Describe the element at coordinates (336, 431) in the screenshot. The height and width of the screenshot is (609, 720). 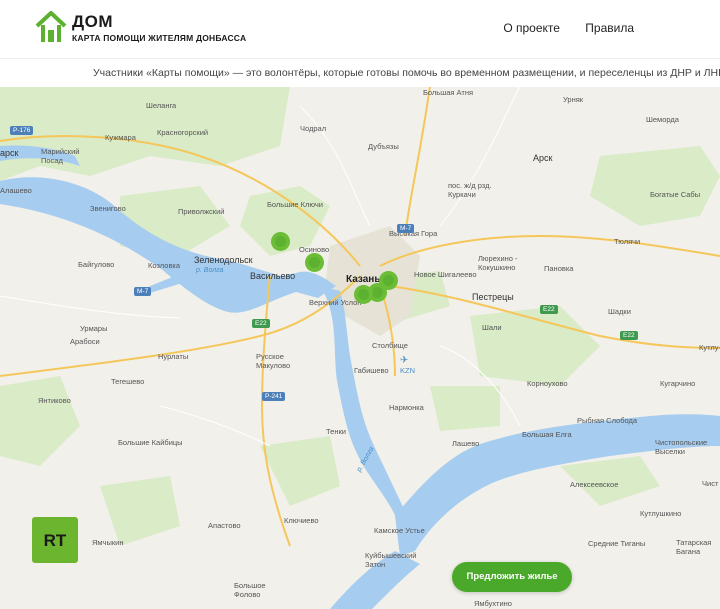
I see `map-label: Тенки` at that location.